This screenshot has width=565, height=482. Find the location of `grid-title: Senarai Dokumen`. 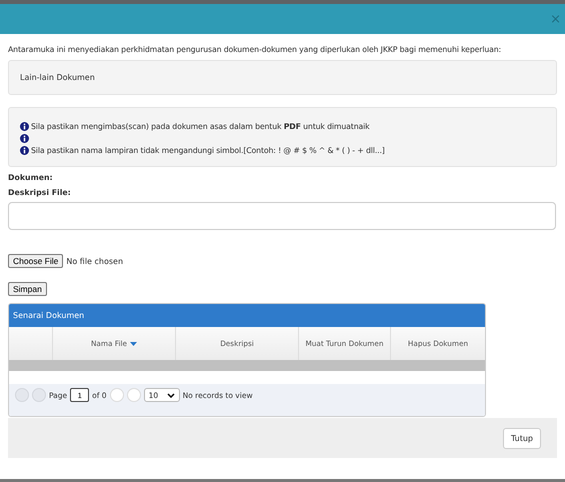

grid-title: Senarai Dokumen is located at coordinates (247, 315).